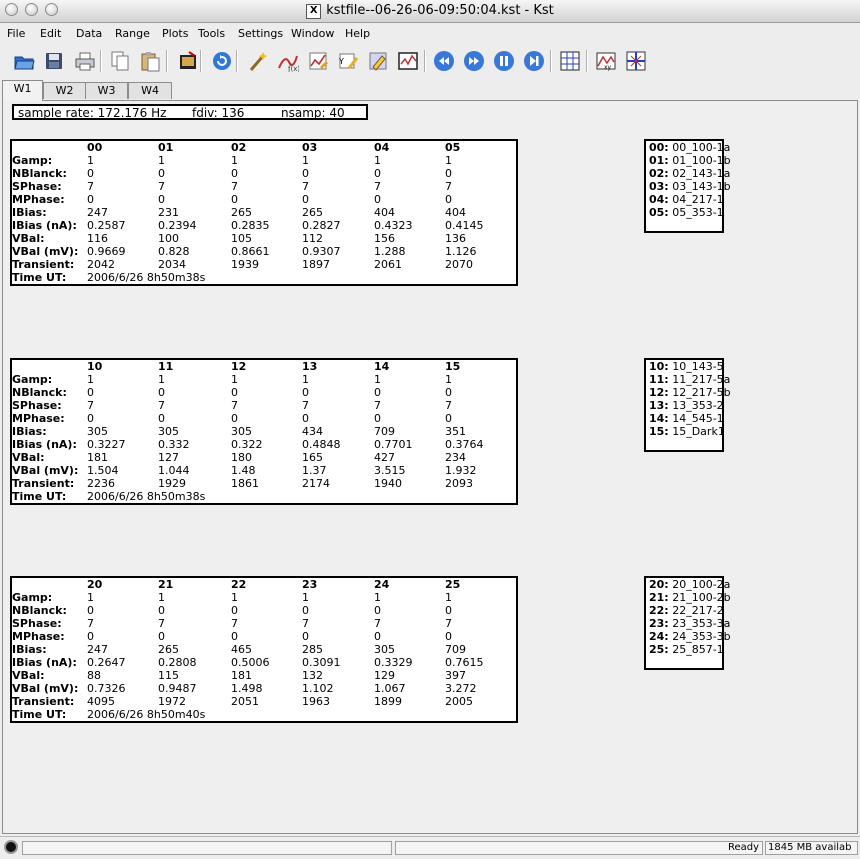 Image resolution: width=860 pixels, height=859 pixels. Describe the element at coordinates (241, 457) in the screenshot. I see `table-cell: 180` at that location.